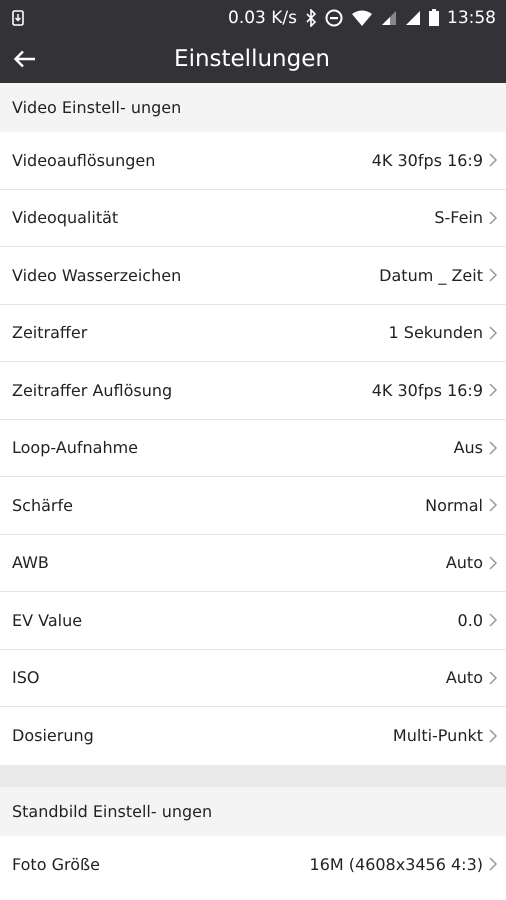 Image resolution: width=506 pixels, height=900 pixels. Describe the element at coordinates (362, 18) in the screenshot. I see `wifi-icon` at that location.